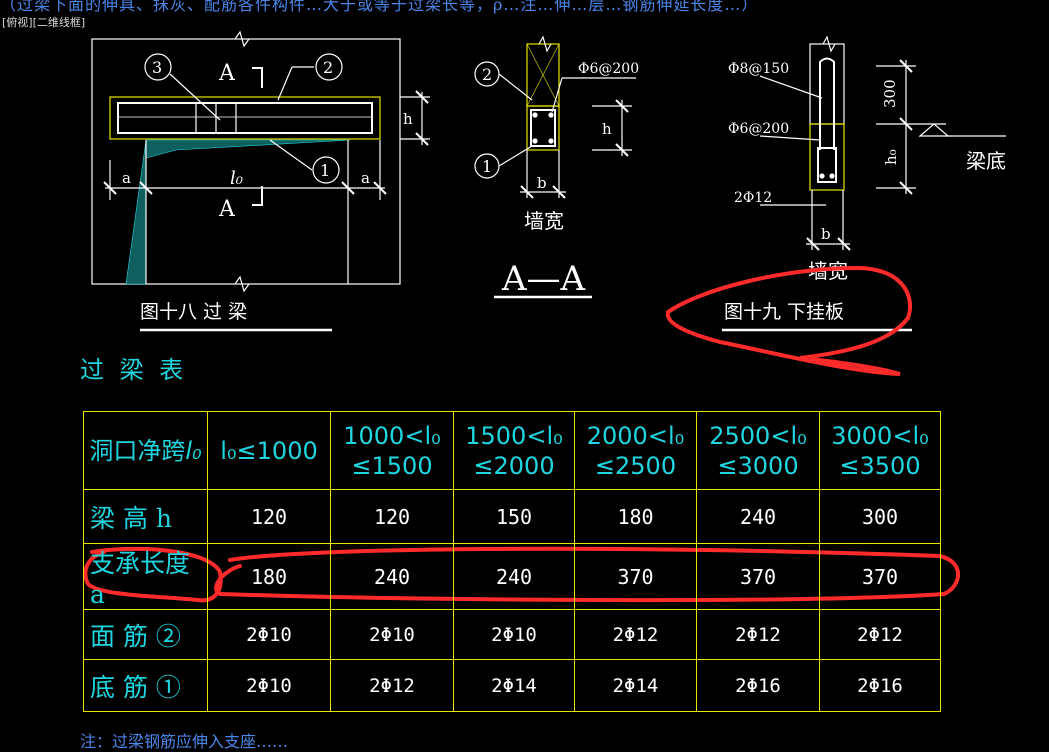 This screenshot has width=1049, height=752. Describe the element at coordinates (145, 450) in the screenshot. I see `header-cell-span: 洞口净跨l₀` at that location.